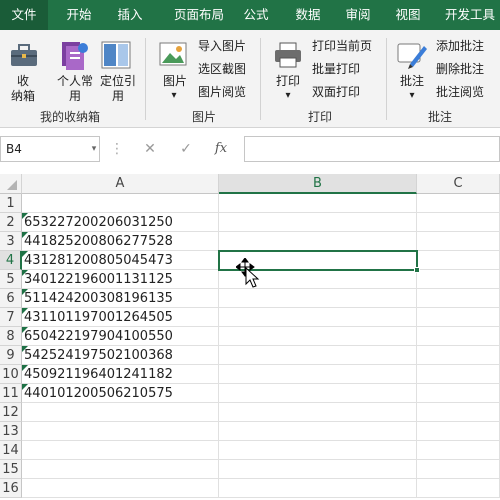 This screenshot has width=500, height=500. What do you see at coordinates (11, 412) in the screenshot?
I see `row-header: 12` at bounding box center [11, 412].